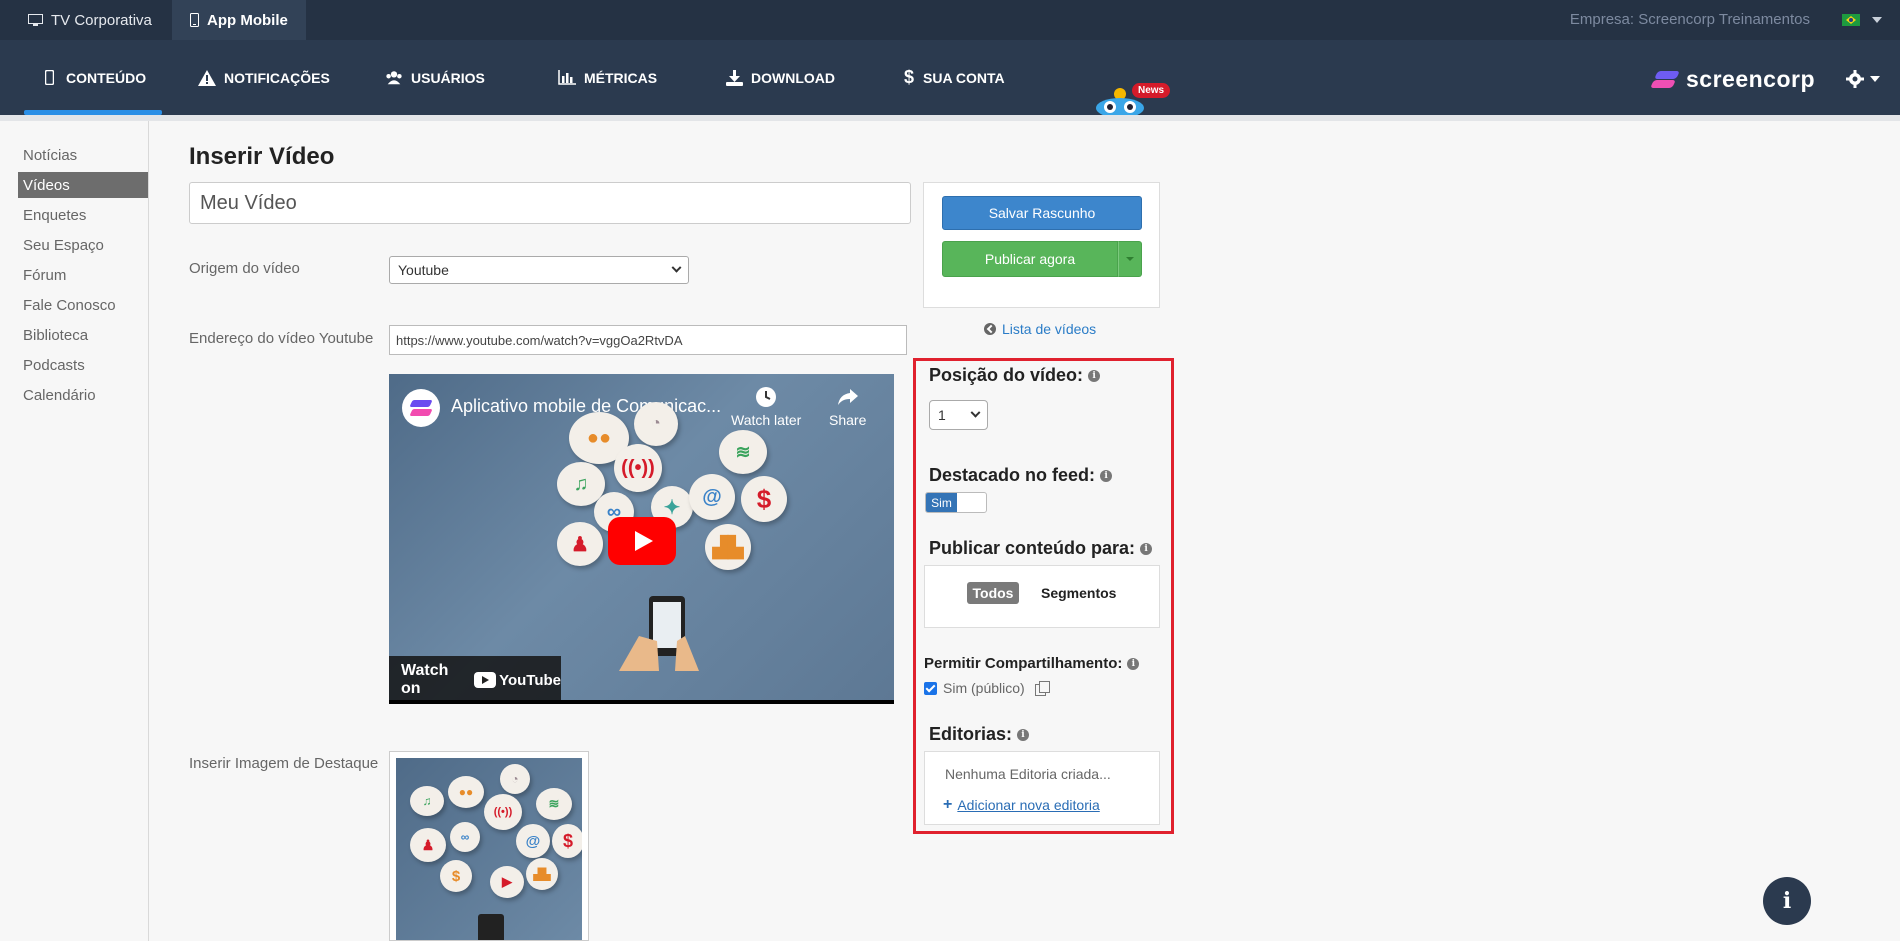 The width and height of the screenshot is (1900, 941). What do you see at coordinates (539, 270) in the screenshot?
I see `origin-select: Youtube` at bounding box center [539, 270].